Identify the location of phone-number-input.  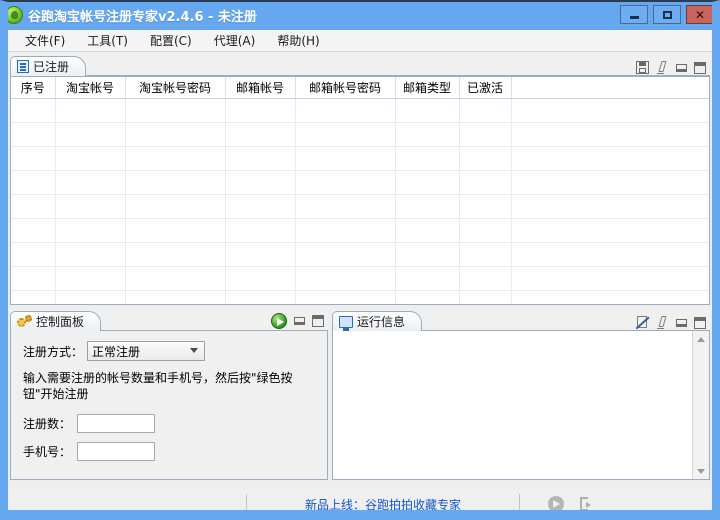
(116, 451).